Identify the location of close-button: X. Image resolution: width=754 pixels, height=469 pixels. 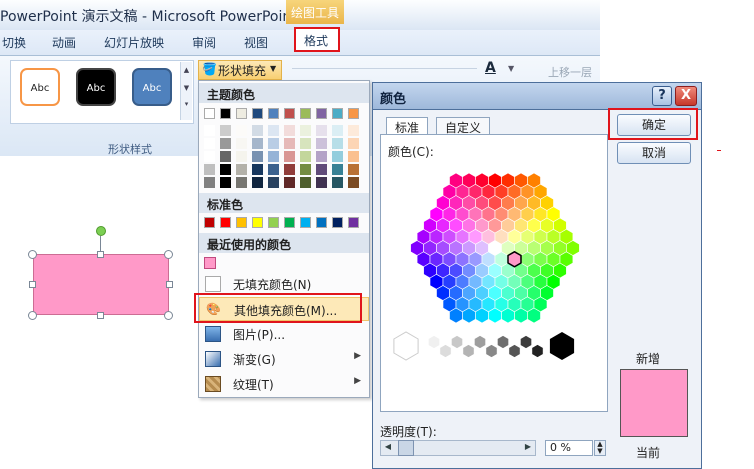
(686, 96).